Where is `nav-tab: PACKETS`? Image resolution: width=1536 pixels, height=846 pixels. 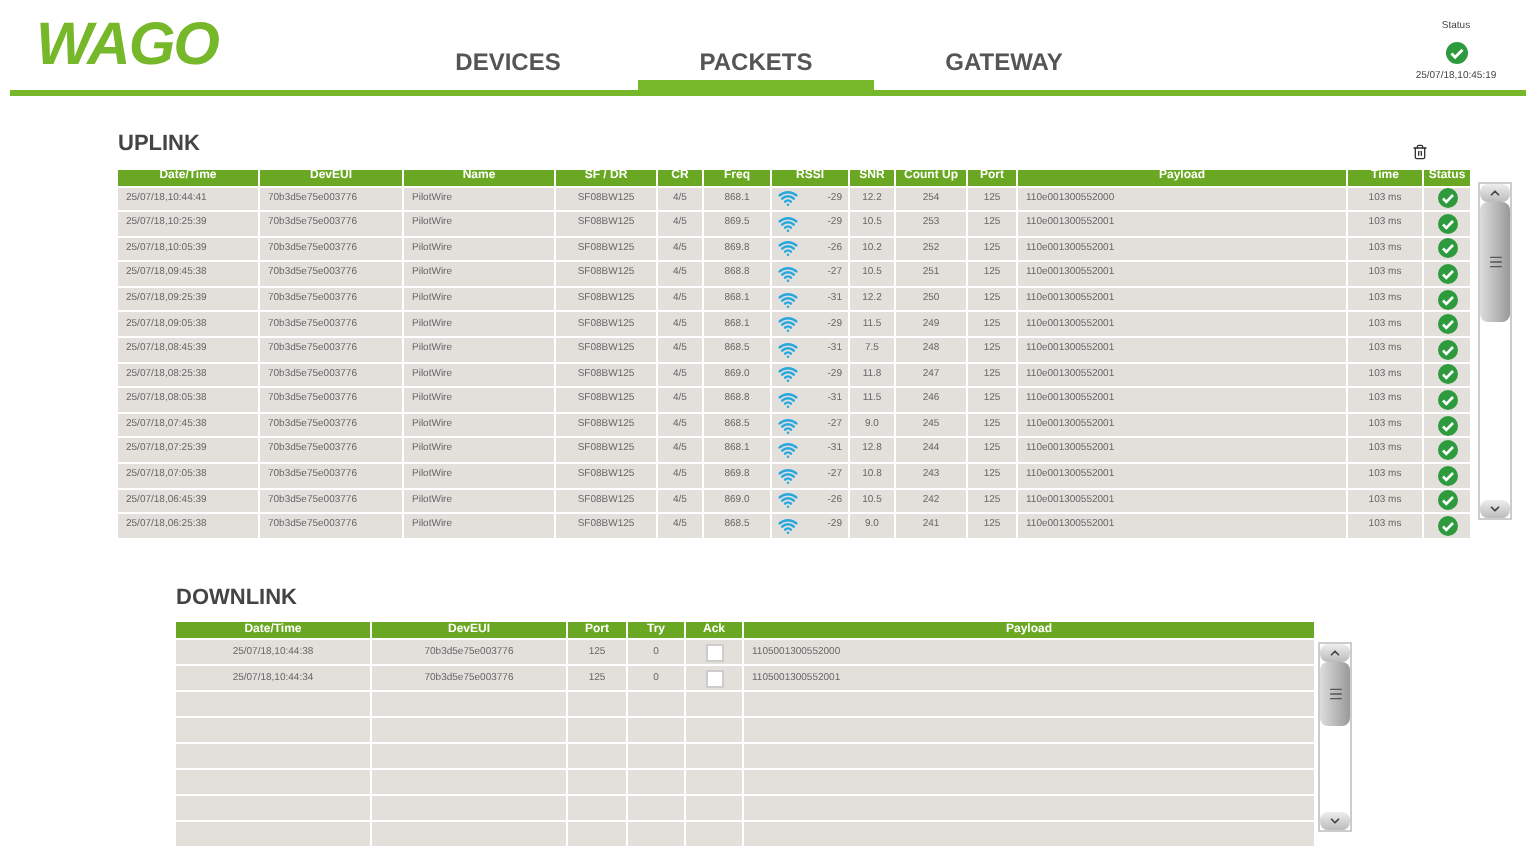
nav-tab: PACKETS is located at coordinates (756, 66).